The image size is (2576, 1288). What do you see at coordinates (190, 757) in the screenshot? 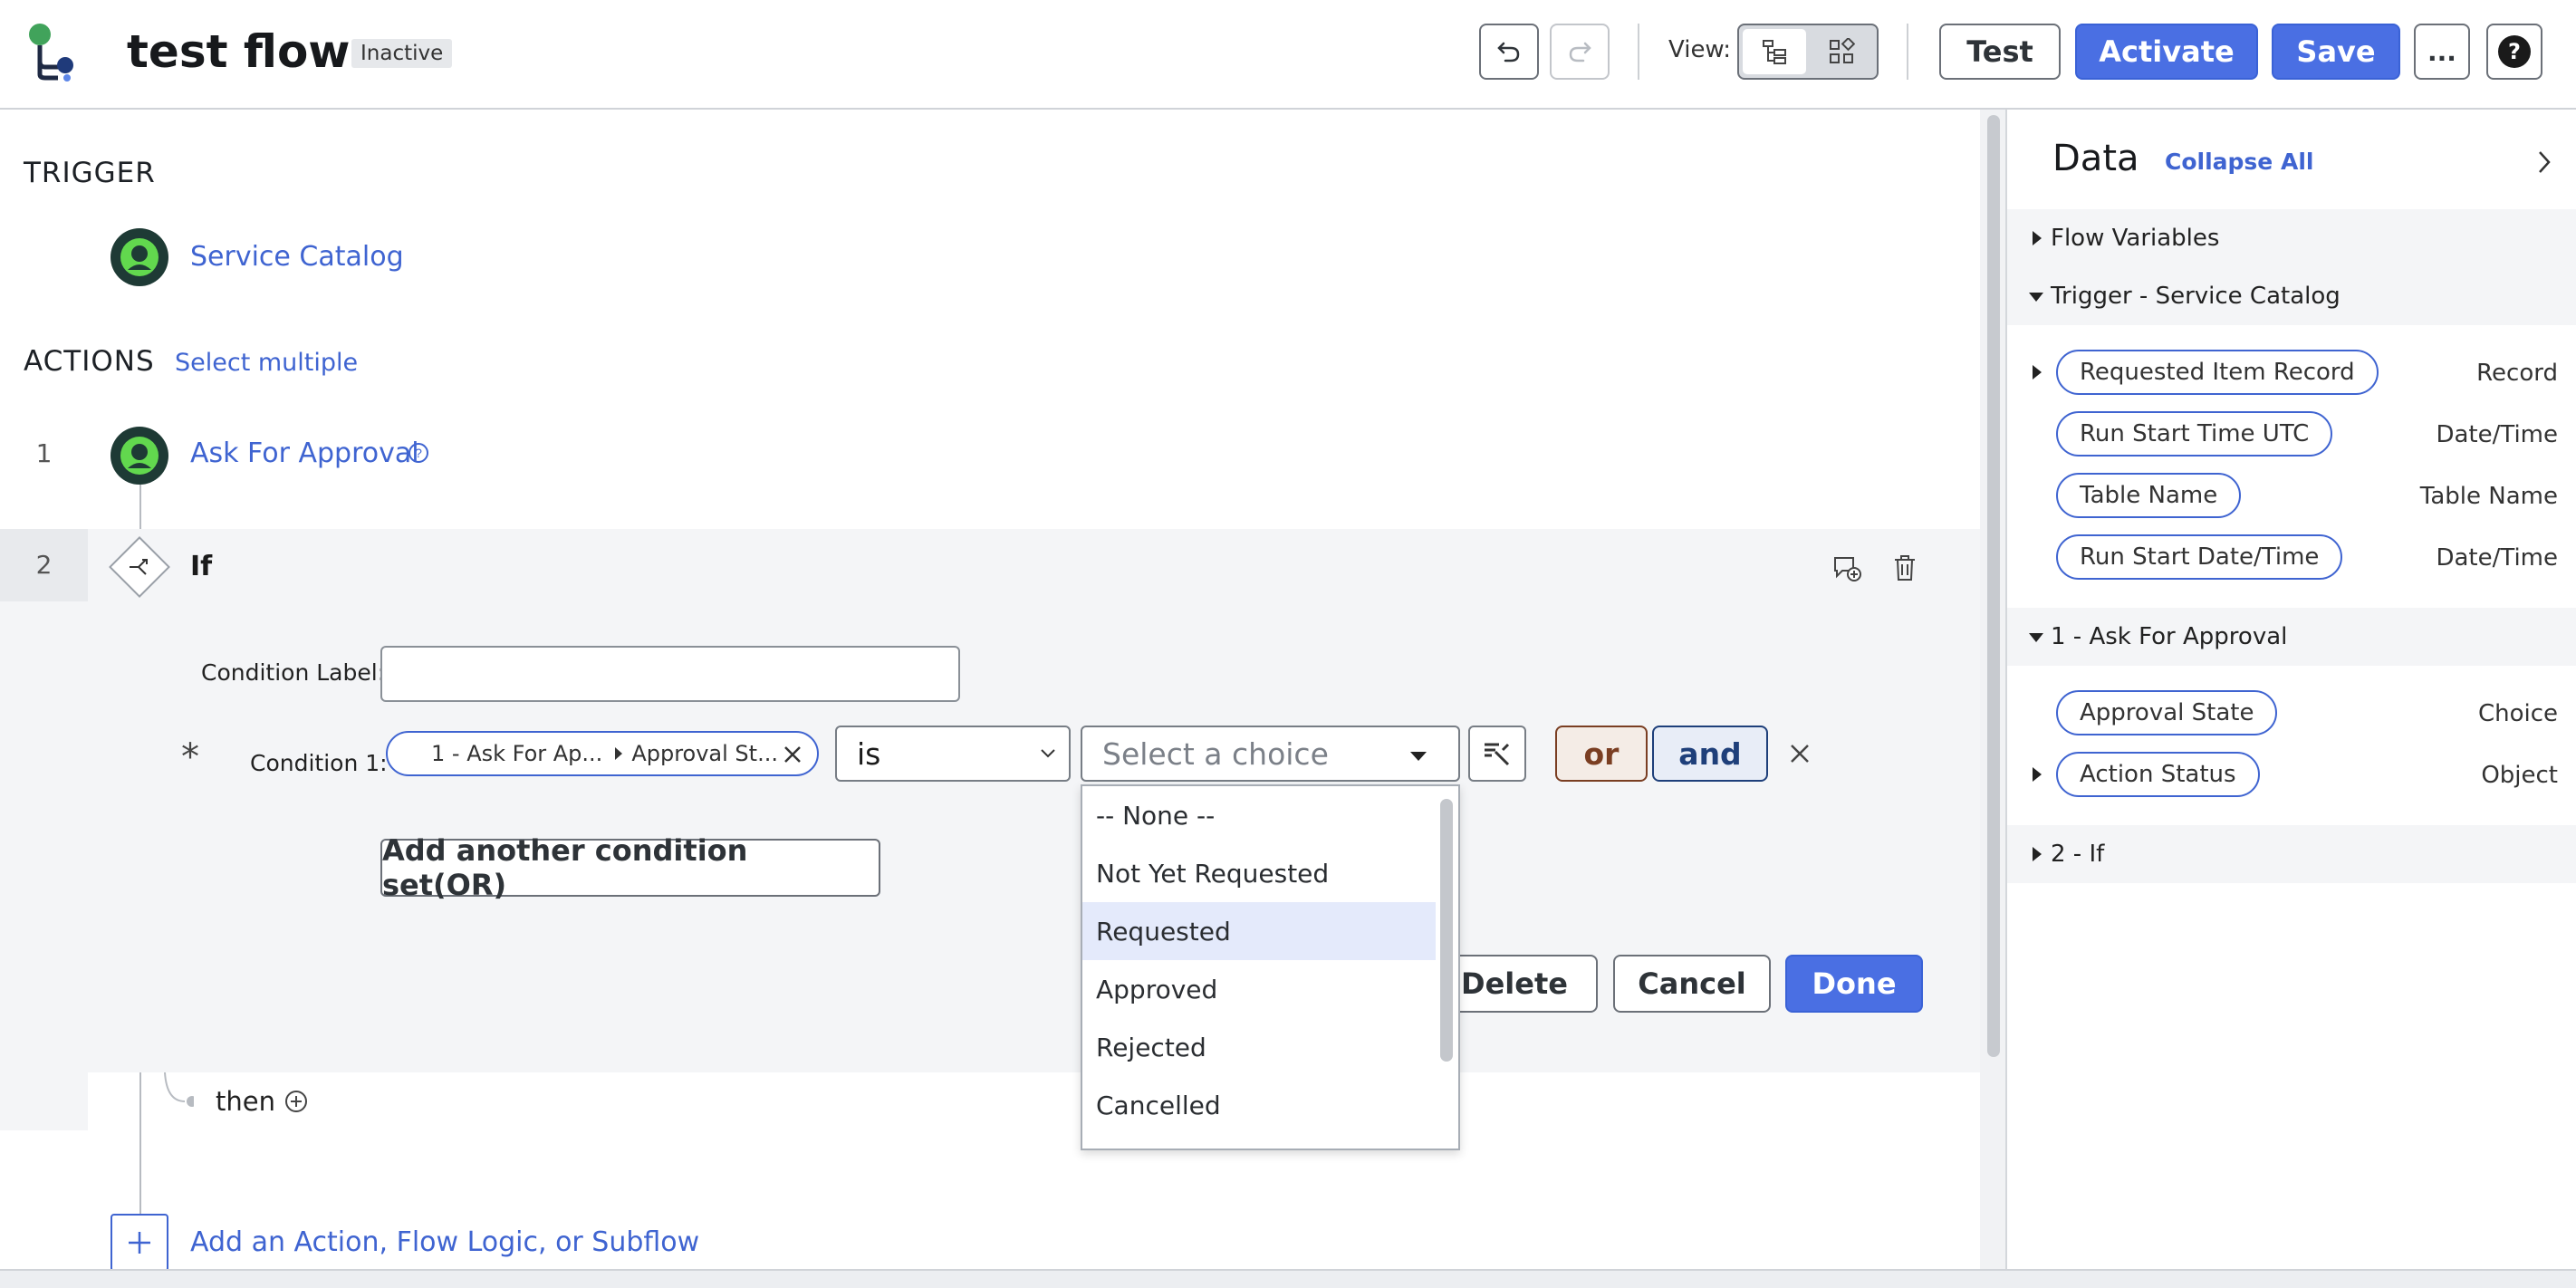
I see `required-marker: *` at bounding box center [190, 757].